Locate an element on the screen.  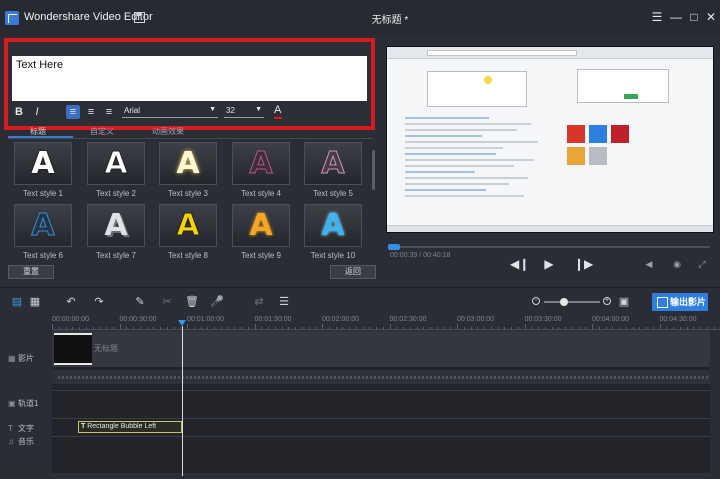
save-icon is located at coordinates (139, 17).